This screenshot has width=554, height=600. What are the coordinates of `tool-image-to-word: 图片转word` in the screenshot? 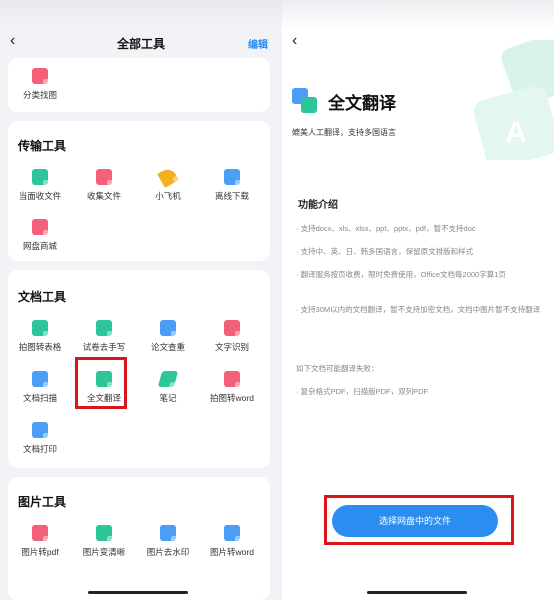 It's located at (232, 541).